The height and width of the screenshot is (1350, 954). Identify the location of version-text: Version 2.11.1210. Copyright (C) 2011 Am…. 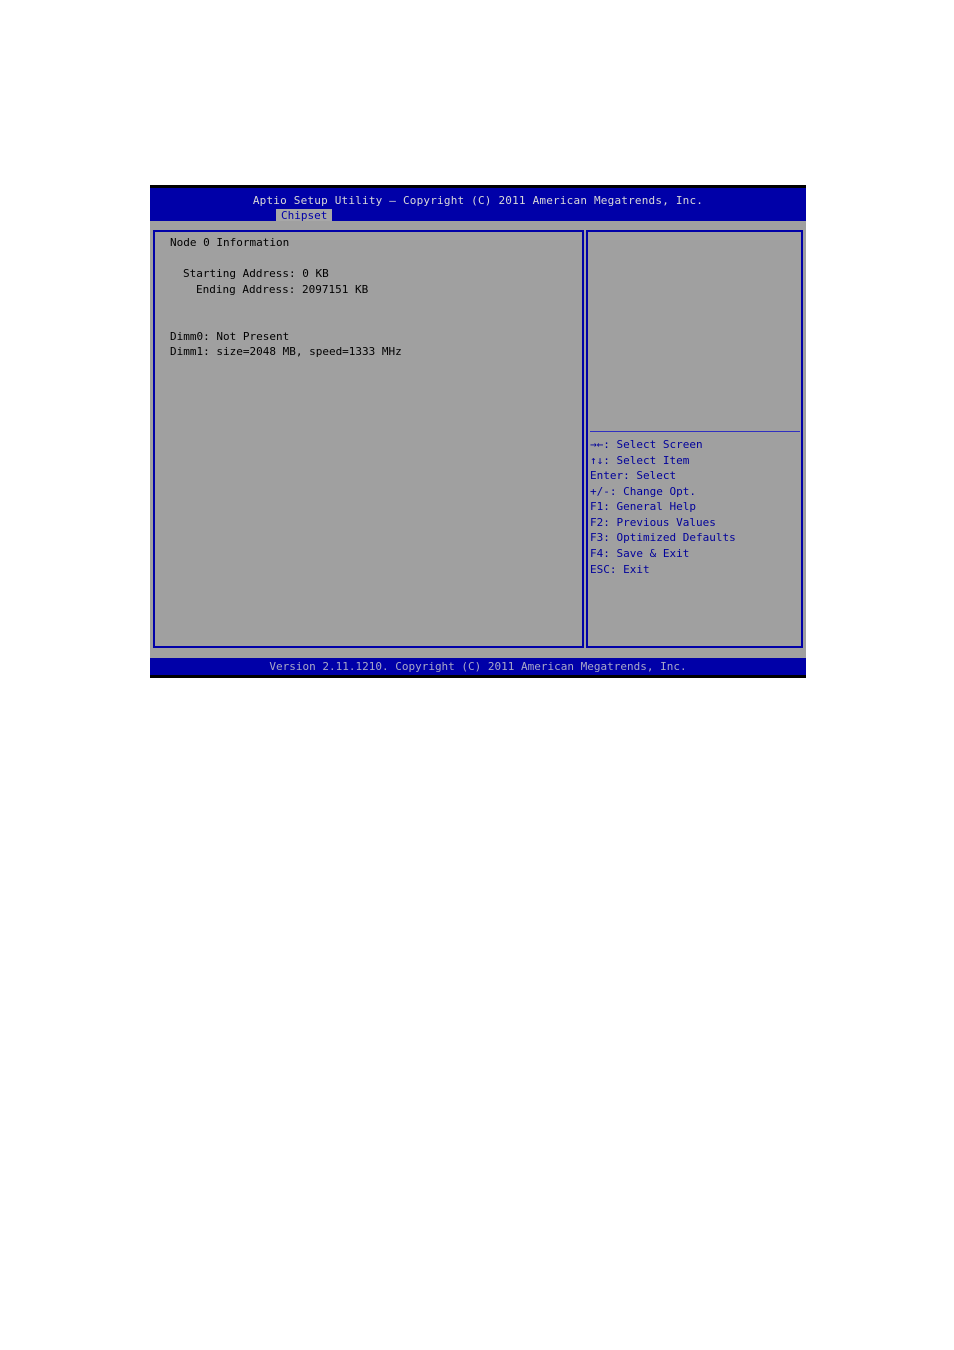
(478, 666).